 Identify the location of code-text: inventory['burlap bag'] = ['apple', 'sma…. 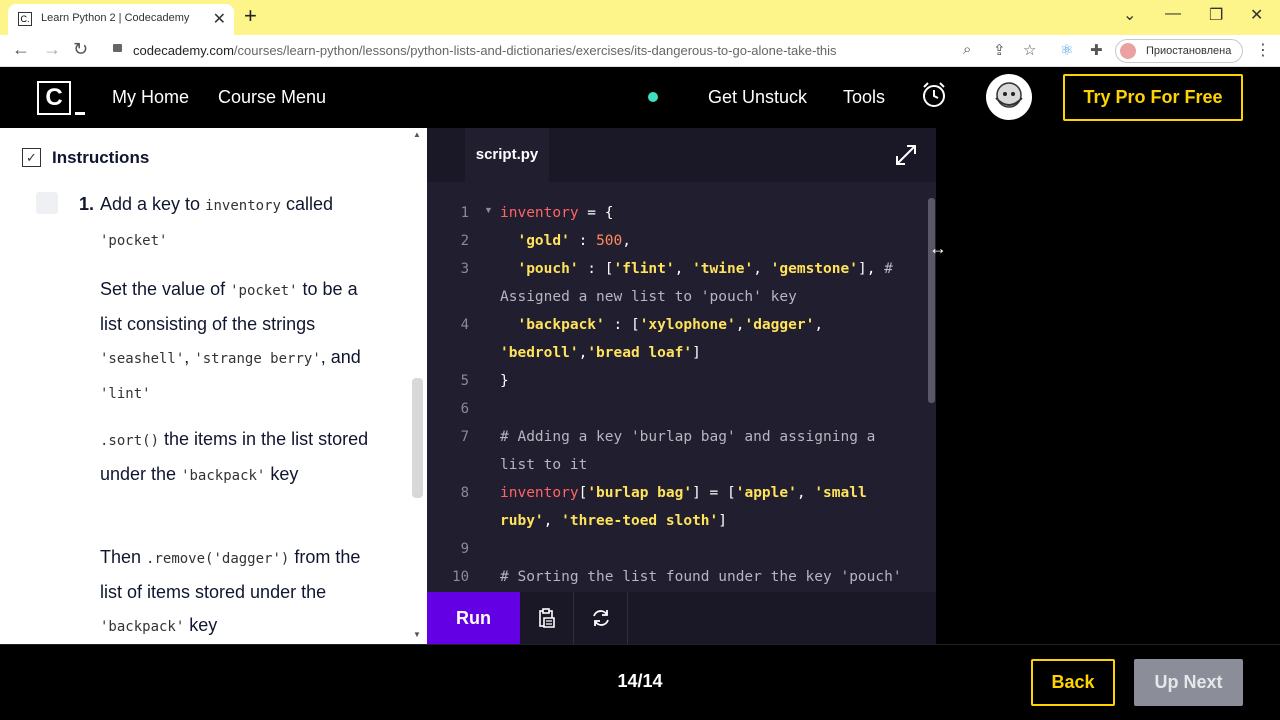
(705, 507).